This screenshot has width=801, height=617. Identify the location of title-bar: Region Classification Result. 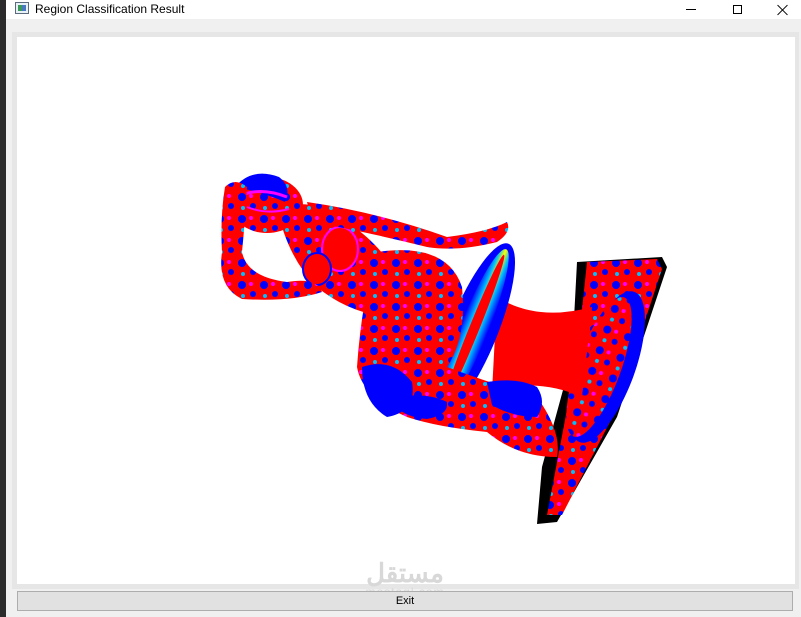
(403, 9).